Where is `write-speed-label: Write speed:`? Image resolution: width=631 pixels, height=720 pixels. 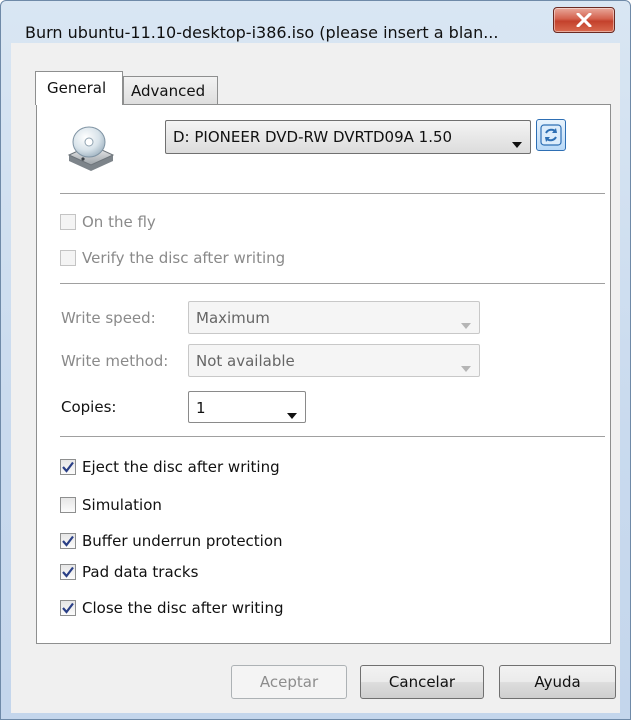 write-speed-label: Write speed: is located at coordinates (108, 318).